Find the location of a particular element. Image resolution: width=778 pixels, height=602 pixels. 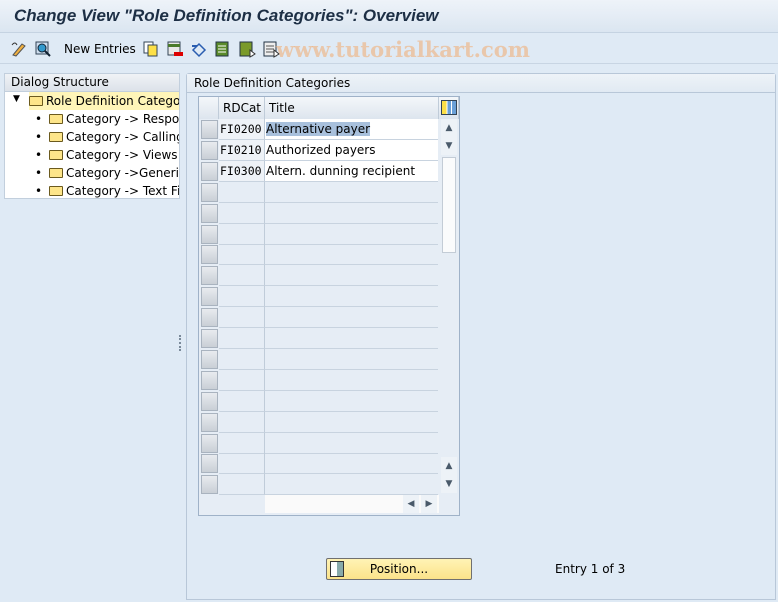

scroll-page-up-icon: ▲ is located at coordinates (449, 466).